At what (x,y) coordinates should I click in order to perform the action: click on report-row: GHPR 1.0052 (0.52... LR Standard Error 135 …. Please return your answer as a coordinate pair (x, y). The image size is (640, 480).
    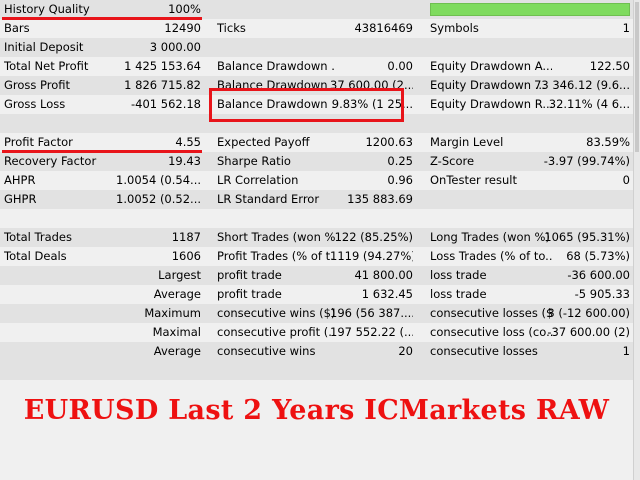
    Looking at the image, I should click on (316, 199).